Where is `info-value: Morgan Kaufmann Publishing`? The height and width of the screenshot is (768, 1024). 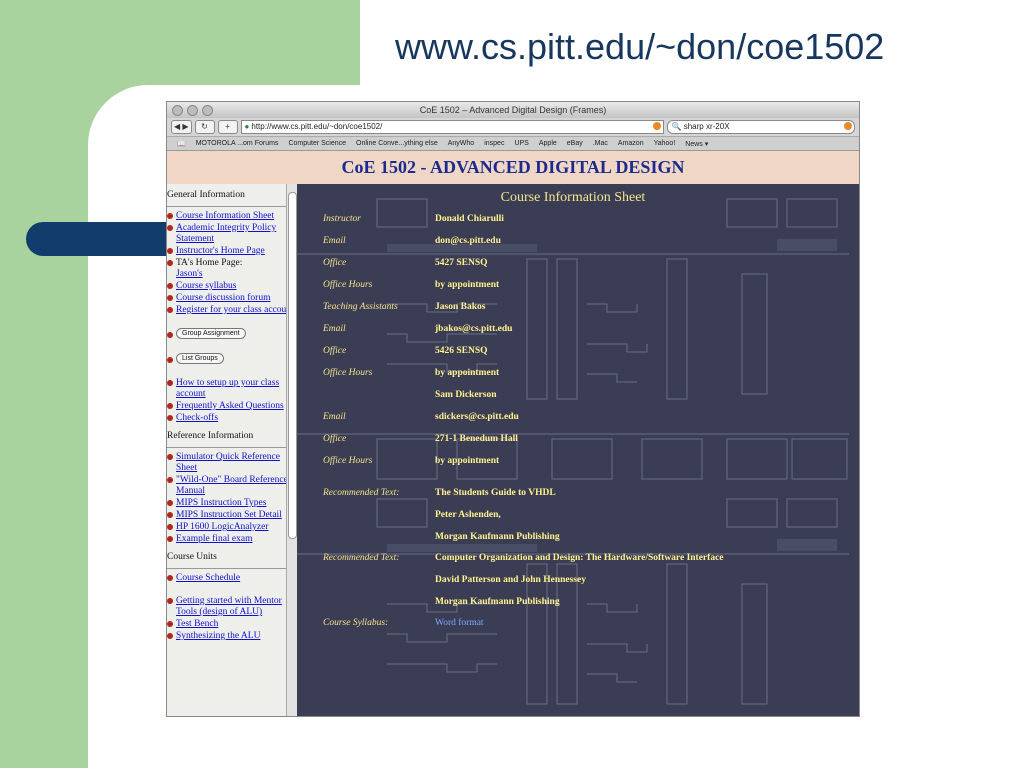 info-value: Morgan Kaufmann Publishing is located at coordinates (497, 602).